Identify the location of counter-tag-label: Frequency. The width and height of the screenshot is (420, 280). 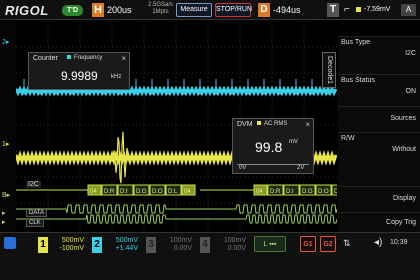
(88, 58).